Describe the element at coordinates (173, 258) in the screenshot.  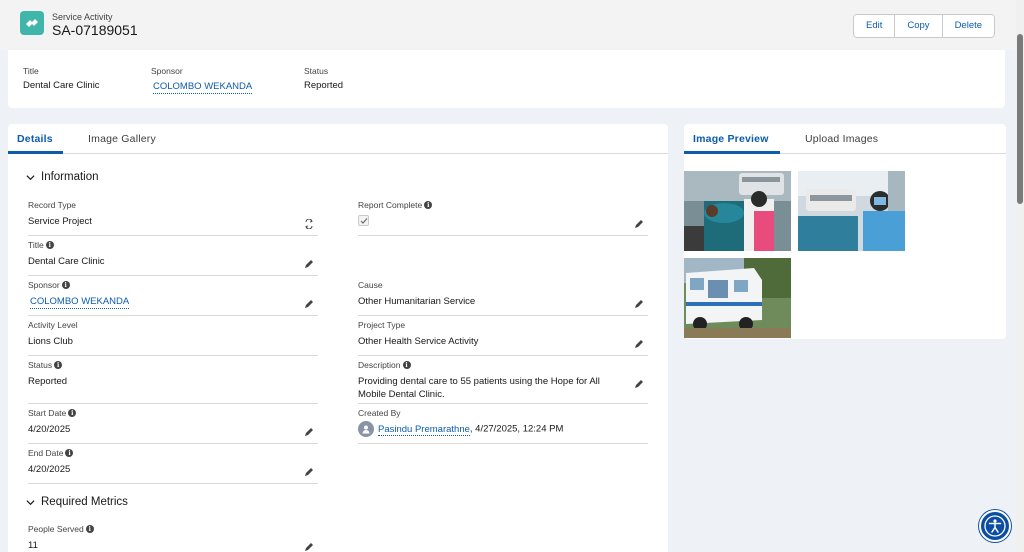
I see `field-title: Title i Dental Care Clinic` at that location.